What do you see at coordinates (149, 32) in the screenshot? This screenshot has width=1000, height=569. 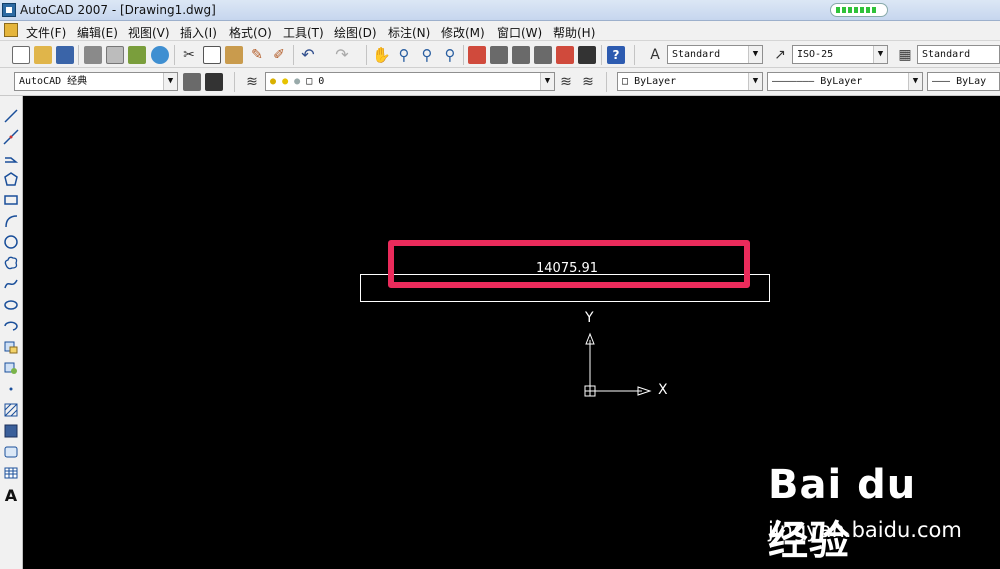 I see `menu-view: 视图(V)` at bounding box center [149, 32].